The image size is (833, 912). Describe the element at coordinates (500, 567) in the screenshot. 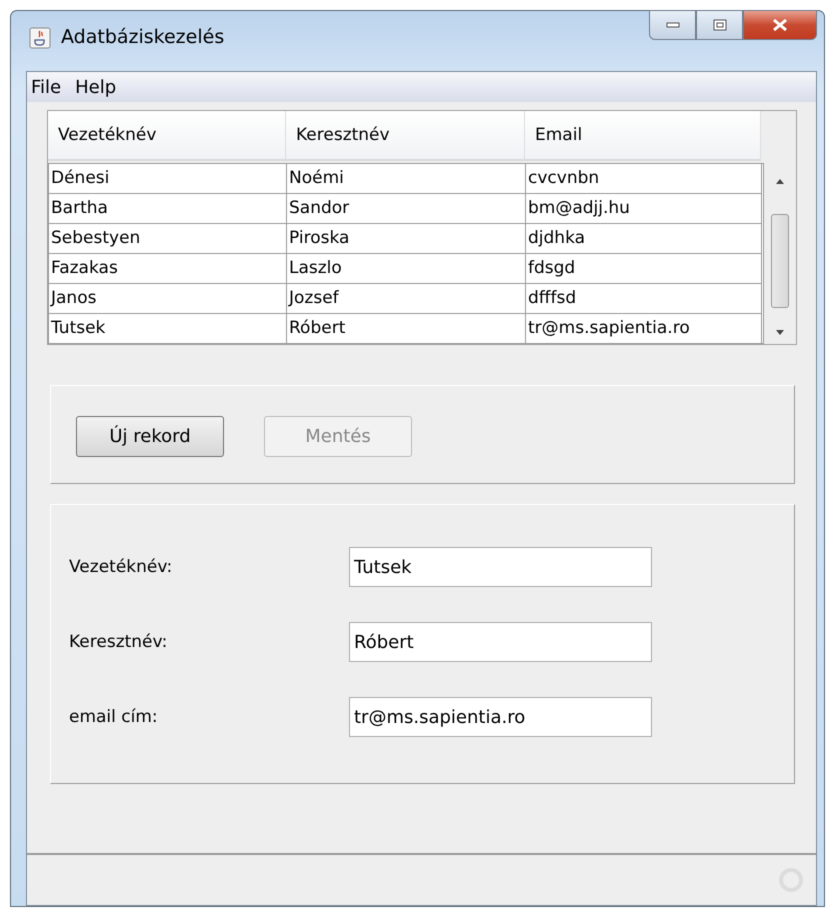

I see `input-field: Tutsek` at that location.